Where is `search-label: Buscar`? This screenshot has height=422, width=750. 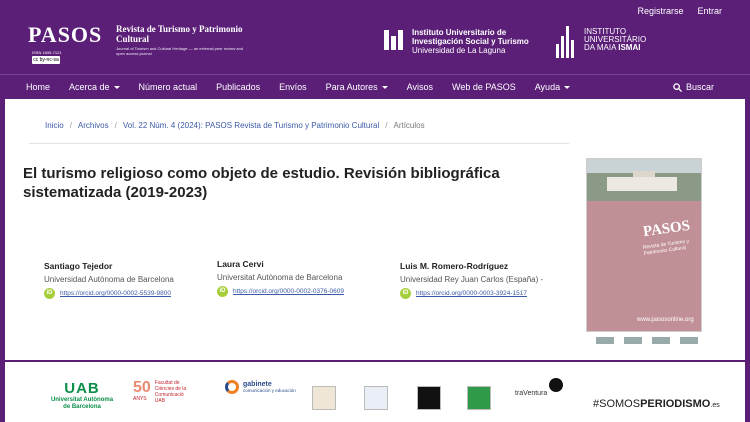 search-label: Buscar is located at coordinates (699, 87).